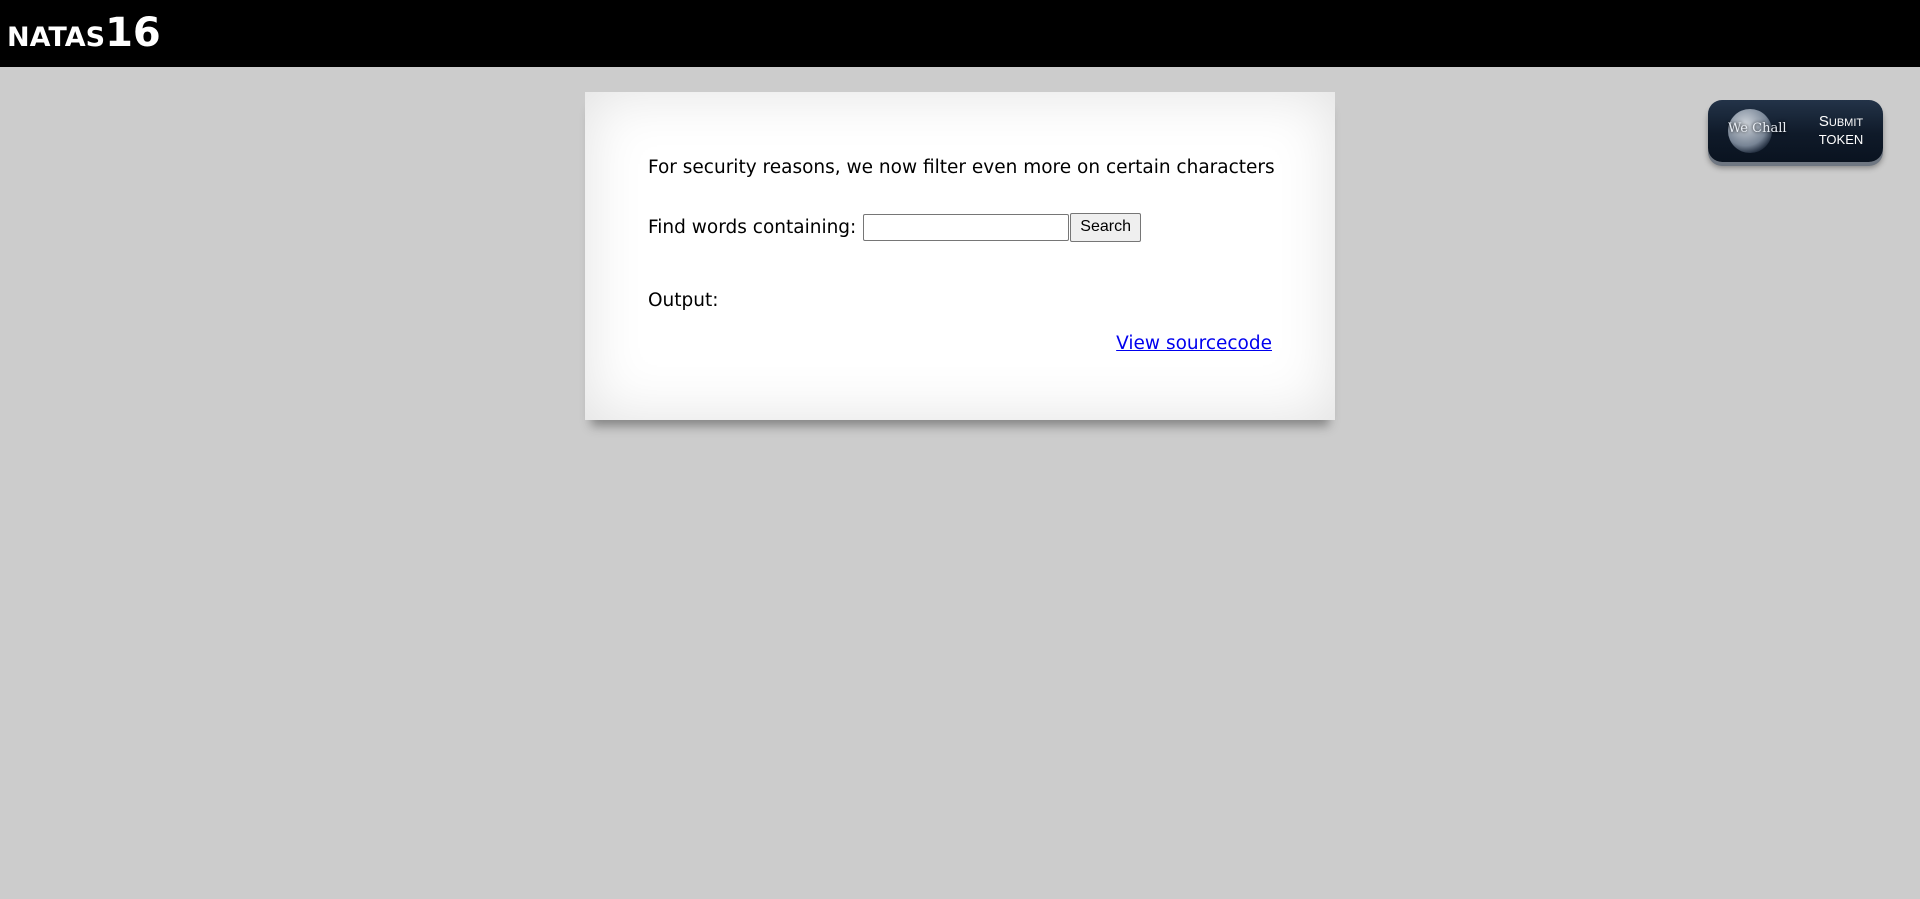  Describe the element at coordinates (683, 300) in the screenshot. I see `output-label: Output:` at that location.